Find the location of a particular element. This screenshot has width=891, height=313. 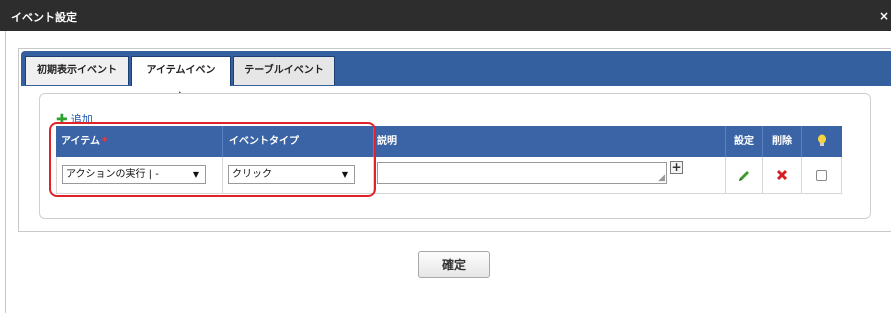

cell-item: アクションの実行 | - ▼ is located at coordinates (139, 175).